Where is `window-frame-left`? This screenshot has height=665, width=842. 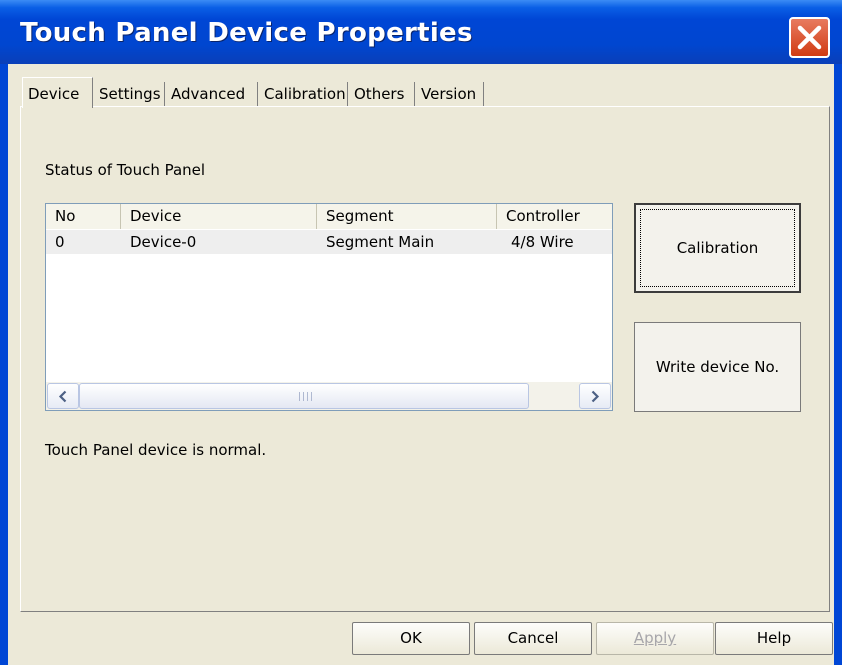
window-frame-left is located at coordinates (4, 364).